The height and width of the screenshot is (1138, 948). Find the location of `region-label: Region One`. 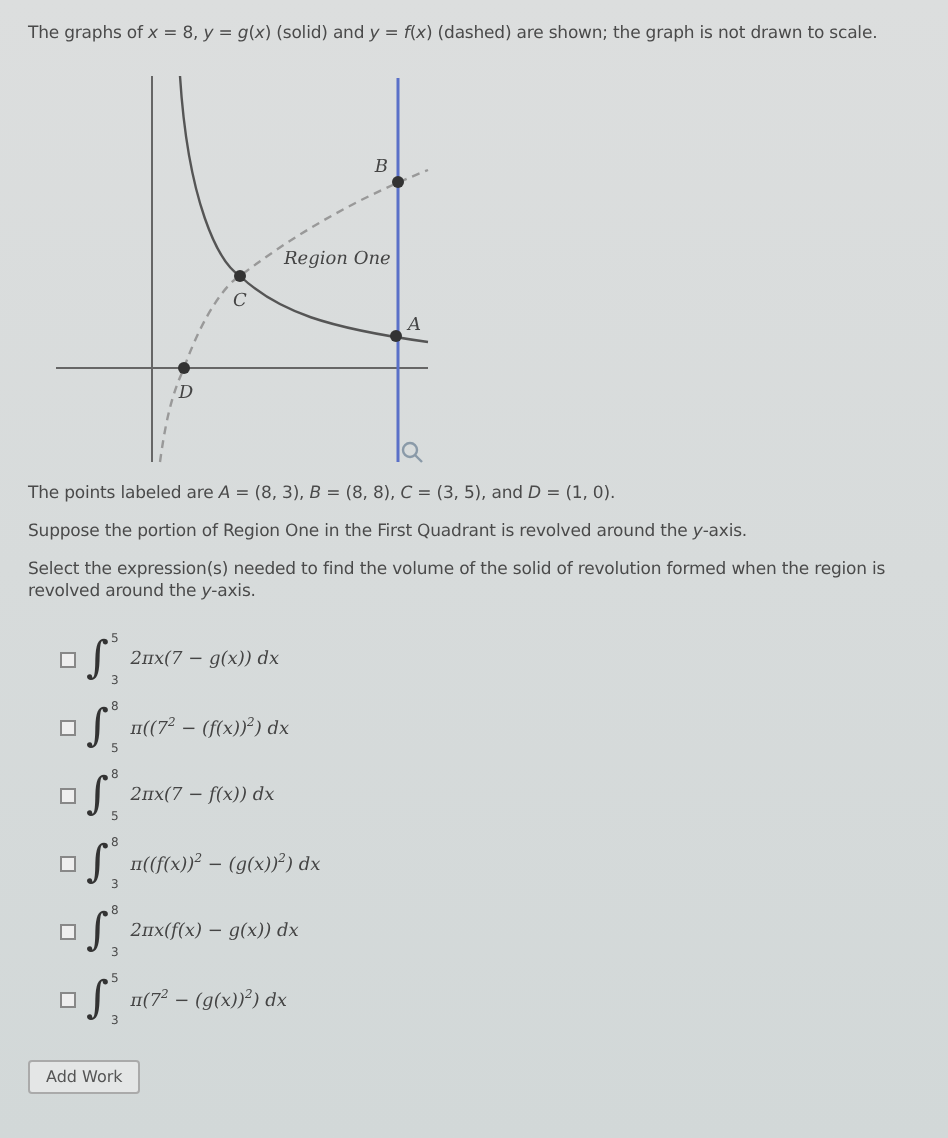

region-label: Region One is located at coordinates (337, 260).